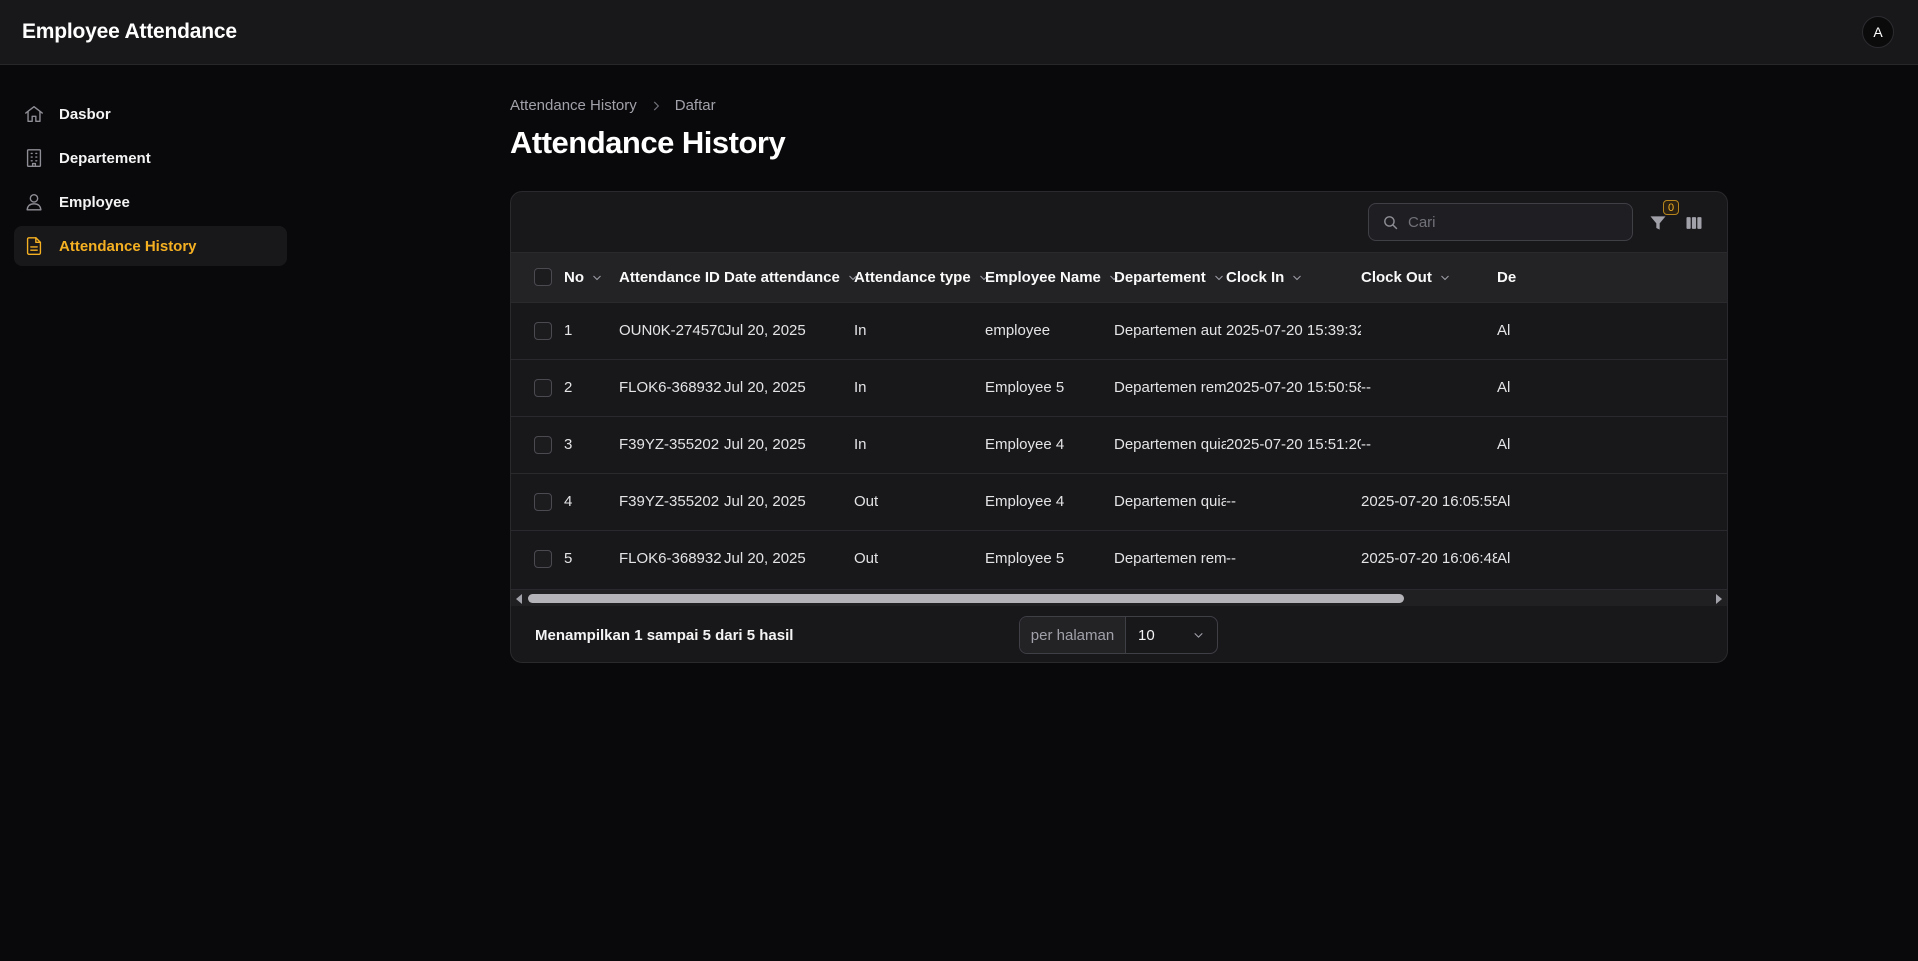 The width and height of the screenshot is (1918, 961). I want to click on sidebar-item-employee: Employee, so click(150, 202).